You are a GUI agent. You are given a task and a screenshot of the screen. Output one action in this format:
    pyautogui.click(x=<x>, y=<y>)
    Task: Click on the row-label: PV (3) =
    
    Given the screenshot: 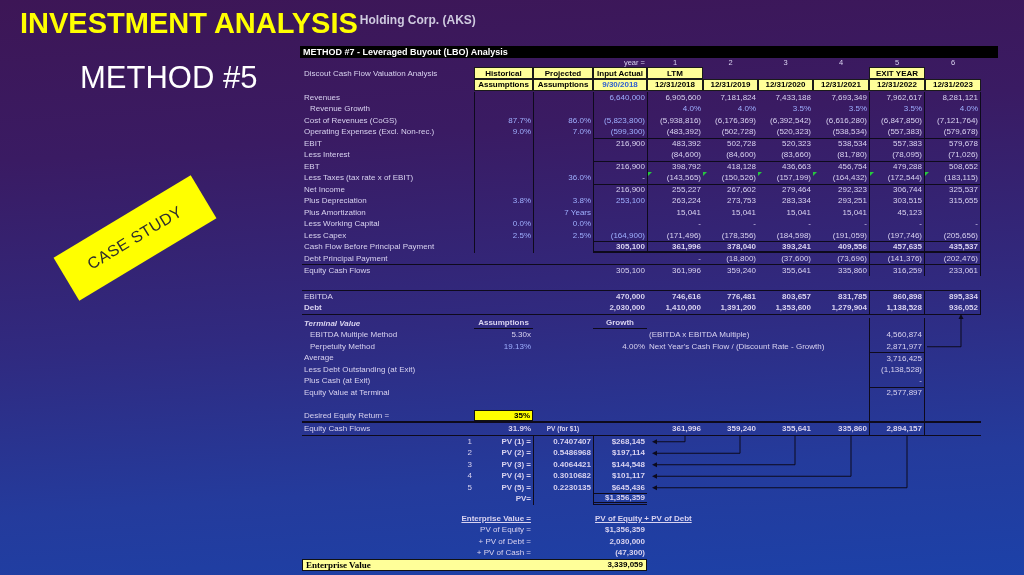 What is the action you would take?
    pyautogui.click(x=516, y=464)
    